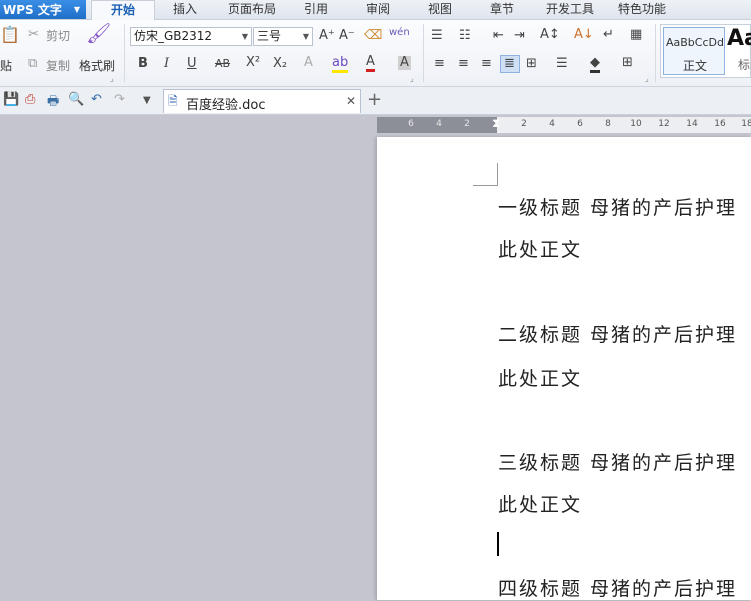 The height and width of the screenshot is (601, 751). I want to click on indent-marker-icon: ⧗, so click(496, 123).